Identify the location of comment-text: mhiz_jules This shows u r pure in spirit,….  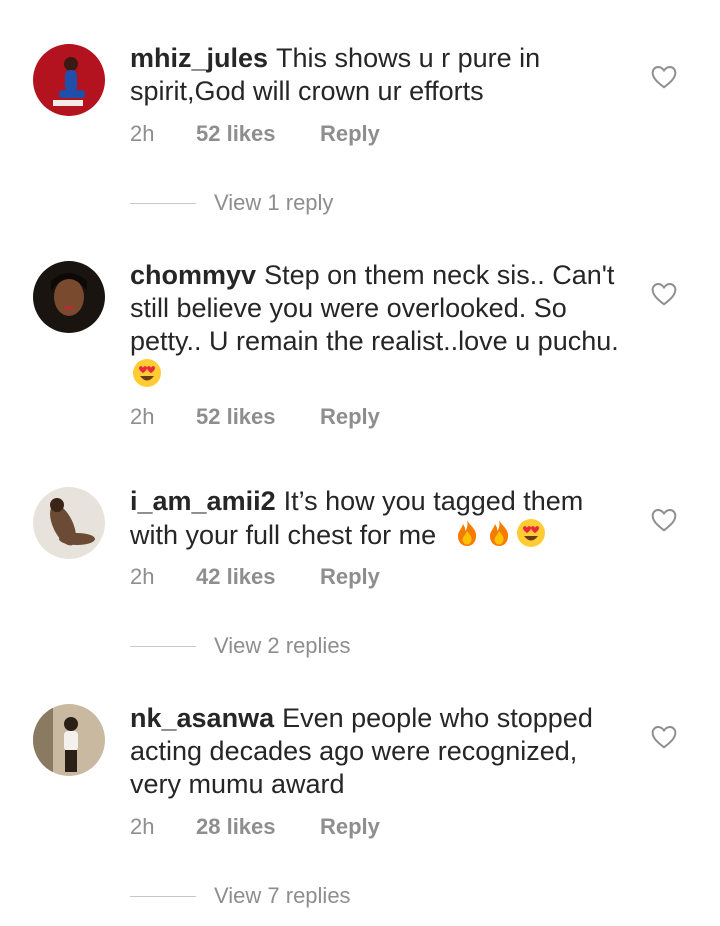
(375, 75).